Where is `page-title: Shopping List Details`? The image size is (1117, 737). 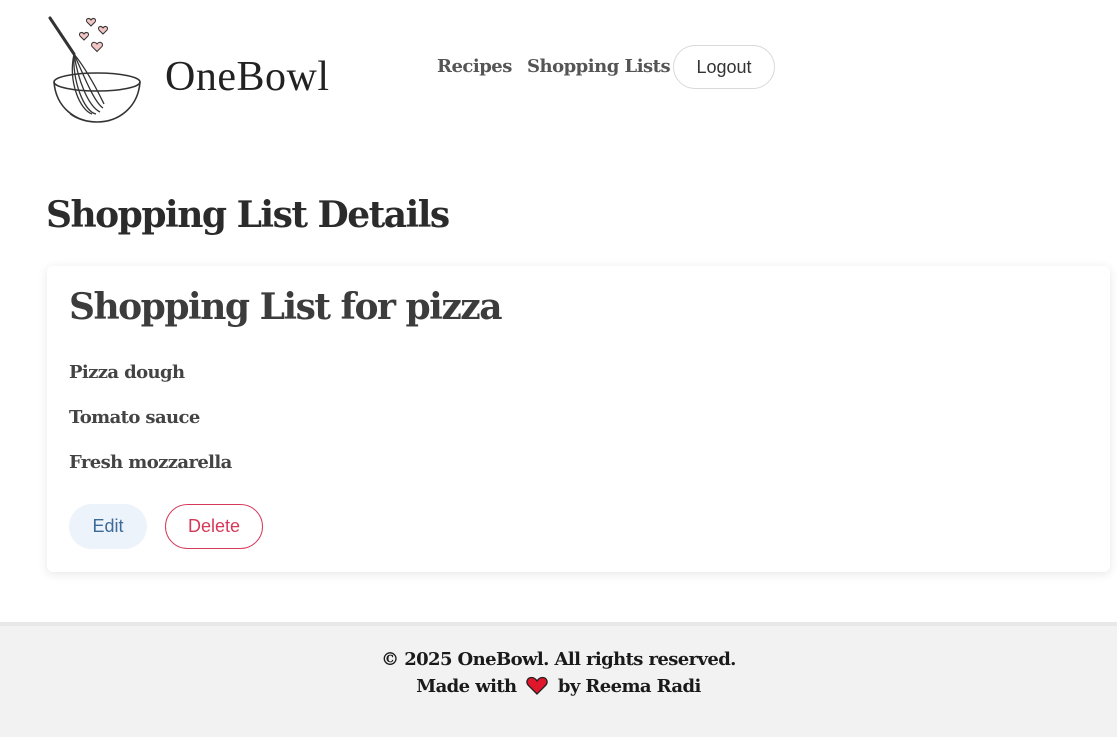
page-title: Shopping List Details is located at coordinates (248, 215).